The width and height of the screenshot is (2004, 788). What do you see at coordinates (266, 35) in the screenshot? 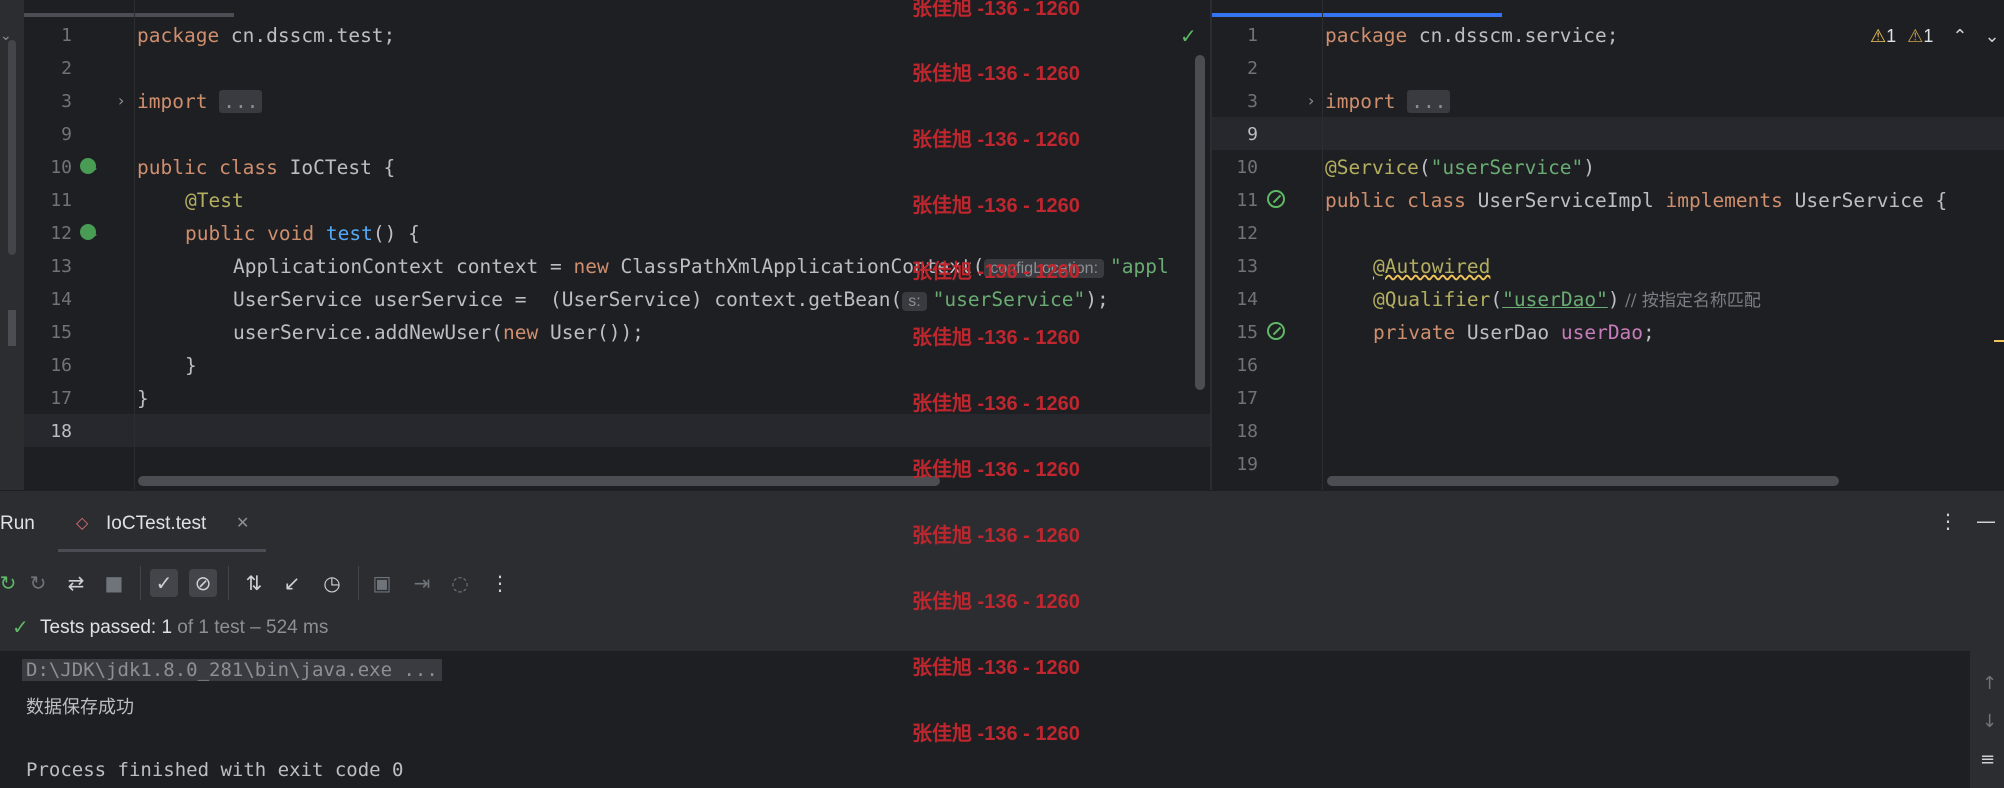
I see `code-line-1: package cn.dsscm.test;` at bounding box center [266, 35].